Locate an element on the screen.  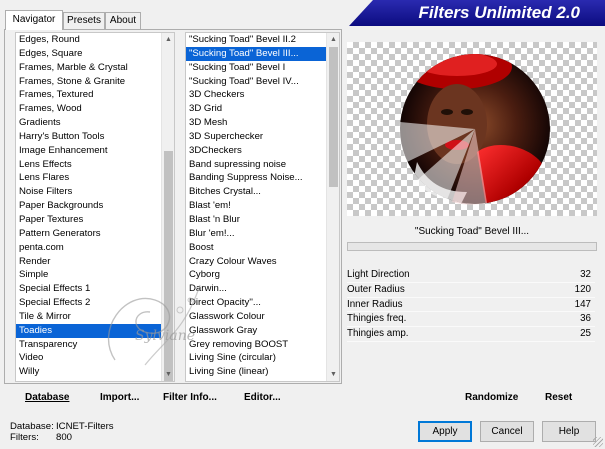
param-label: Thingies amp. is located at coordinates (378, 334).